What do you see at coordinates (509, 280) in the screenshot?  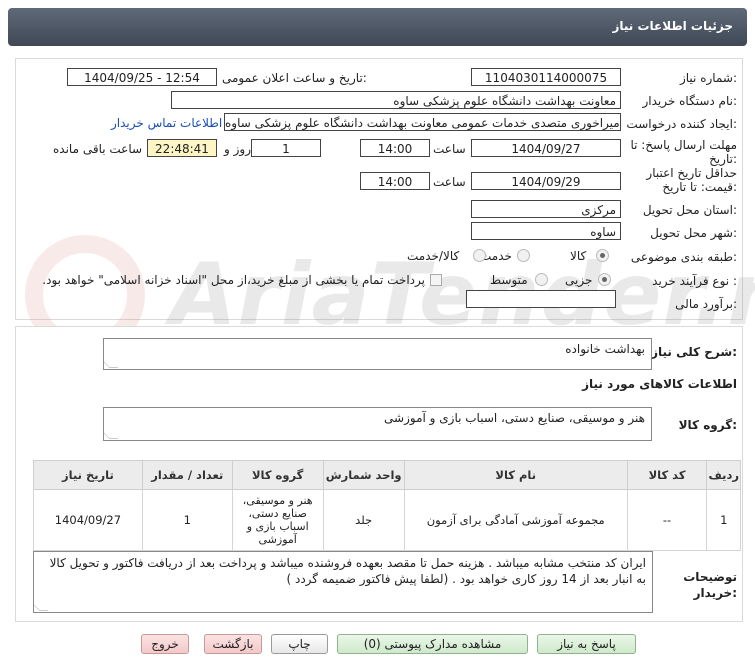 I see `purchase-option-medium: متوسط` at bounding box center [509, 280].